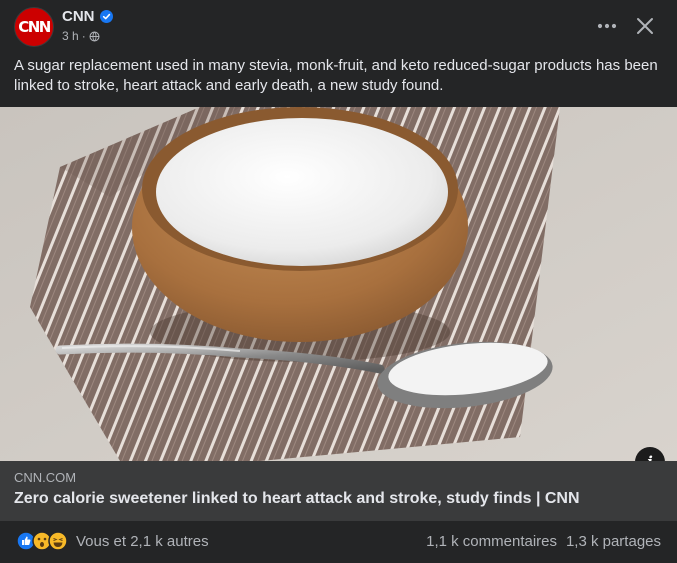  What do you see at coordinates (491, 541) in the screenshot?
I see `comments-count: 1,1 k commentaires` at bounding box center [491, 541].